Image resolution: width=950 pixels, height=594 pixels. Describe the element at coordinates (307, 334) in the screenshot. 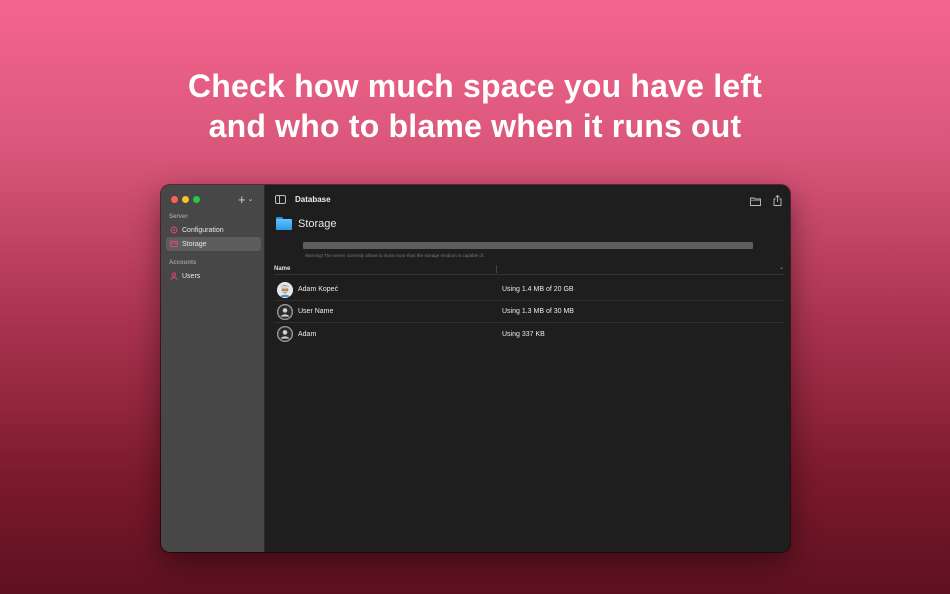

I see `user-name: Adam` at that location.